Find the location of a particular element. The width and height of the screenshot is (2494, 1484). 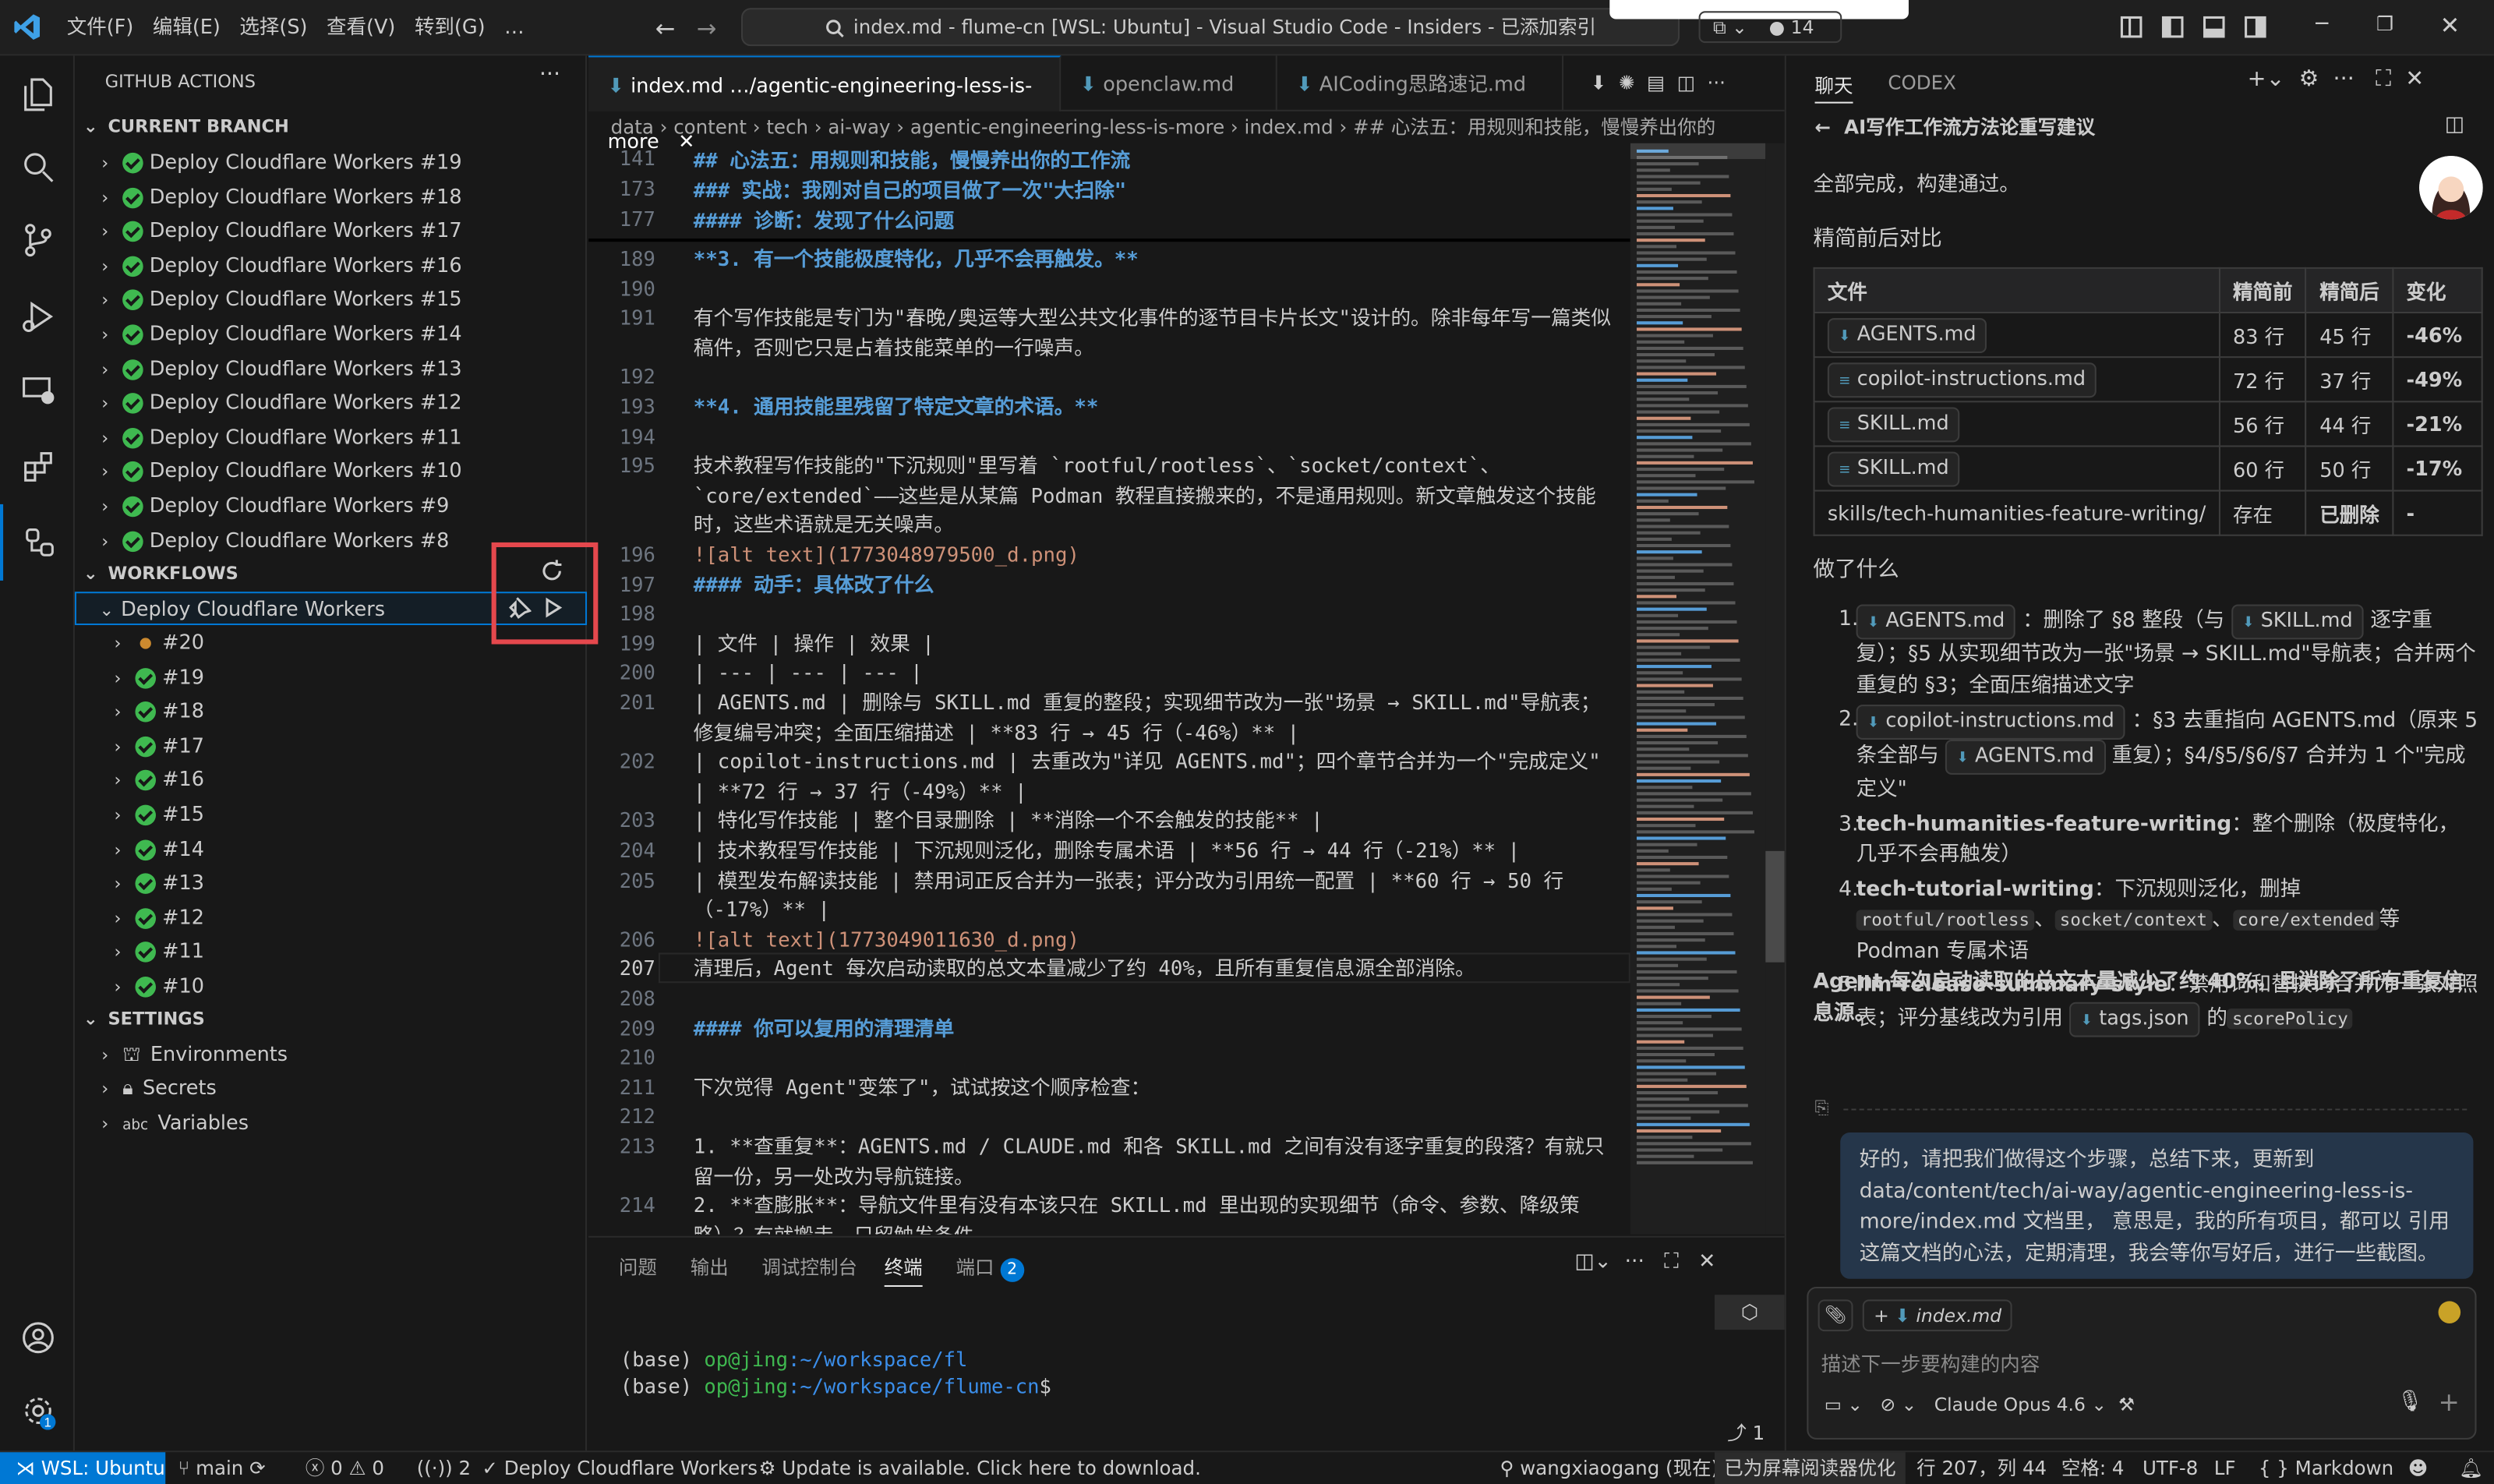

tab-terminal: 终端 is located at coordinates (903, 1270).